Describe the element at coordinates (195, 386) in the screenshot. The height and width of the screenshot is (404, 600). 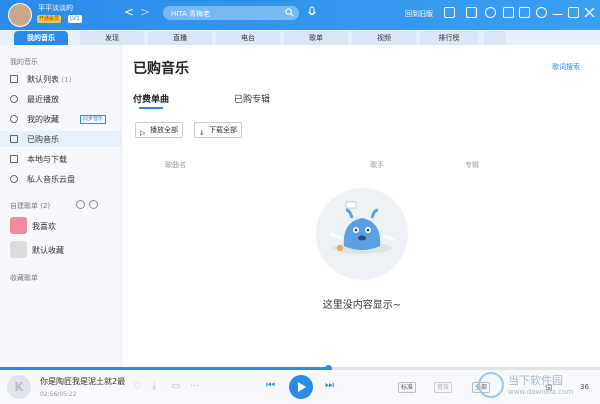
I see `more-icon: ···` at that location.